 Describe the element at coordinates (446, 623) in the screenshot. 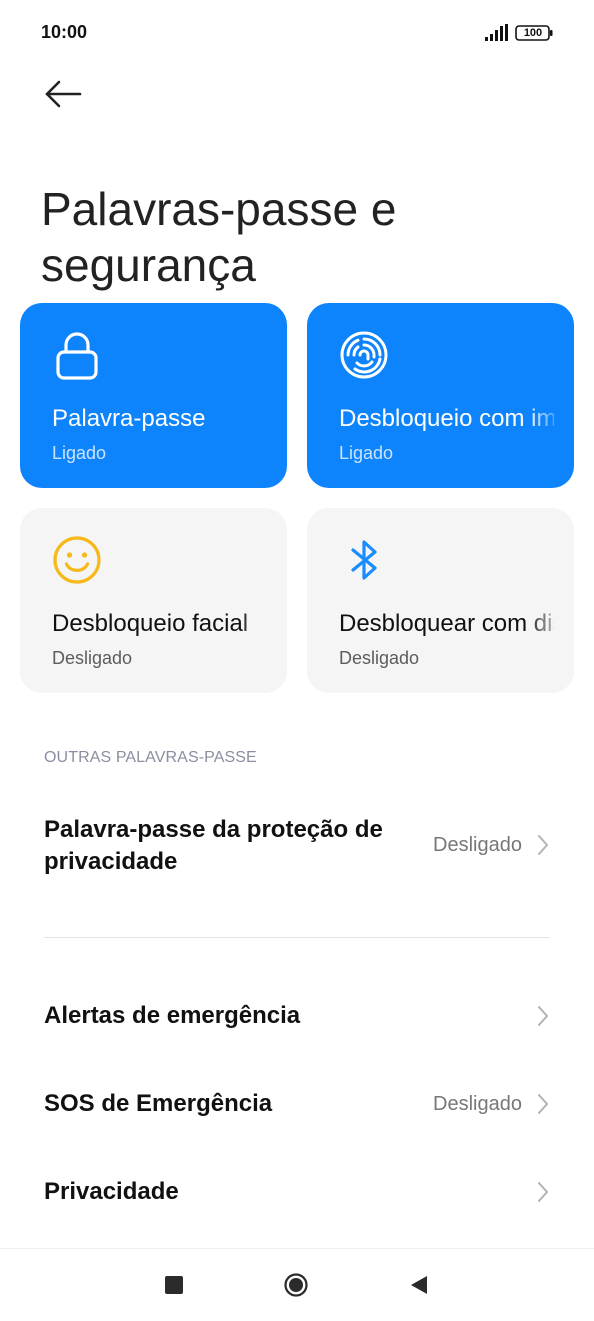

I see `tile-title: Desbloquear com dispositivo Bluetooth` at that location.